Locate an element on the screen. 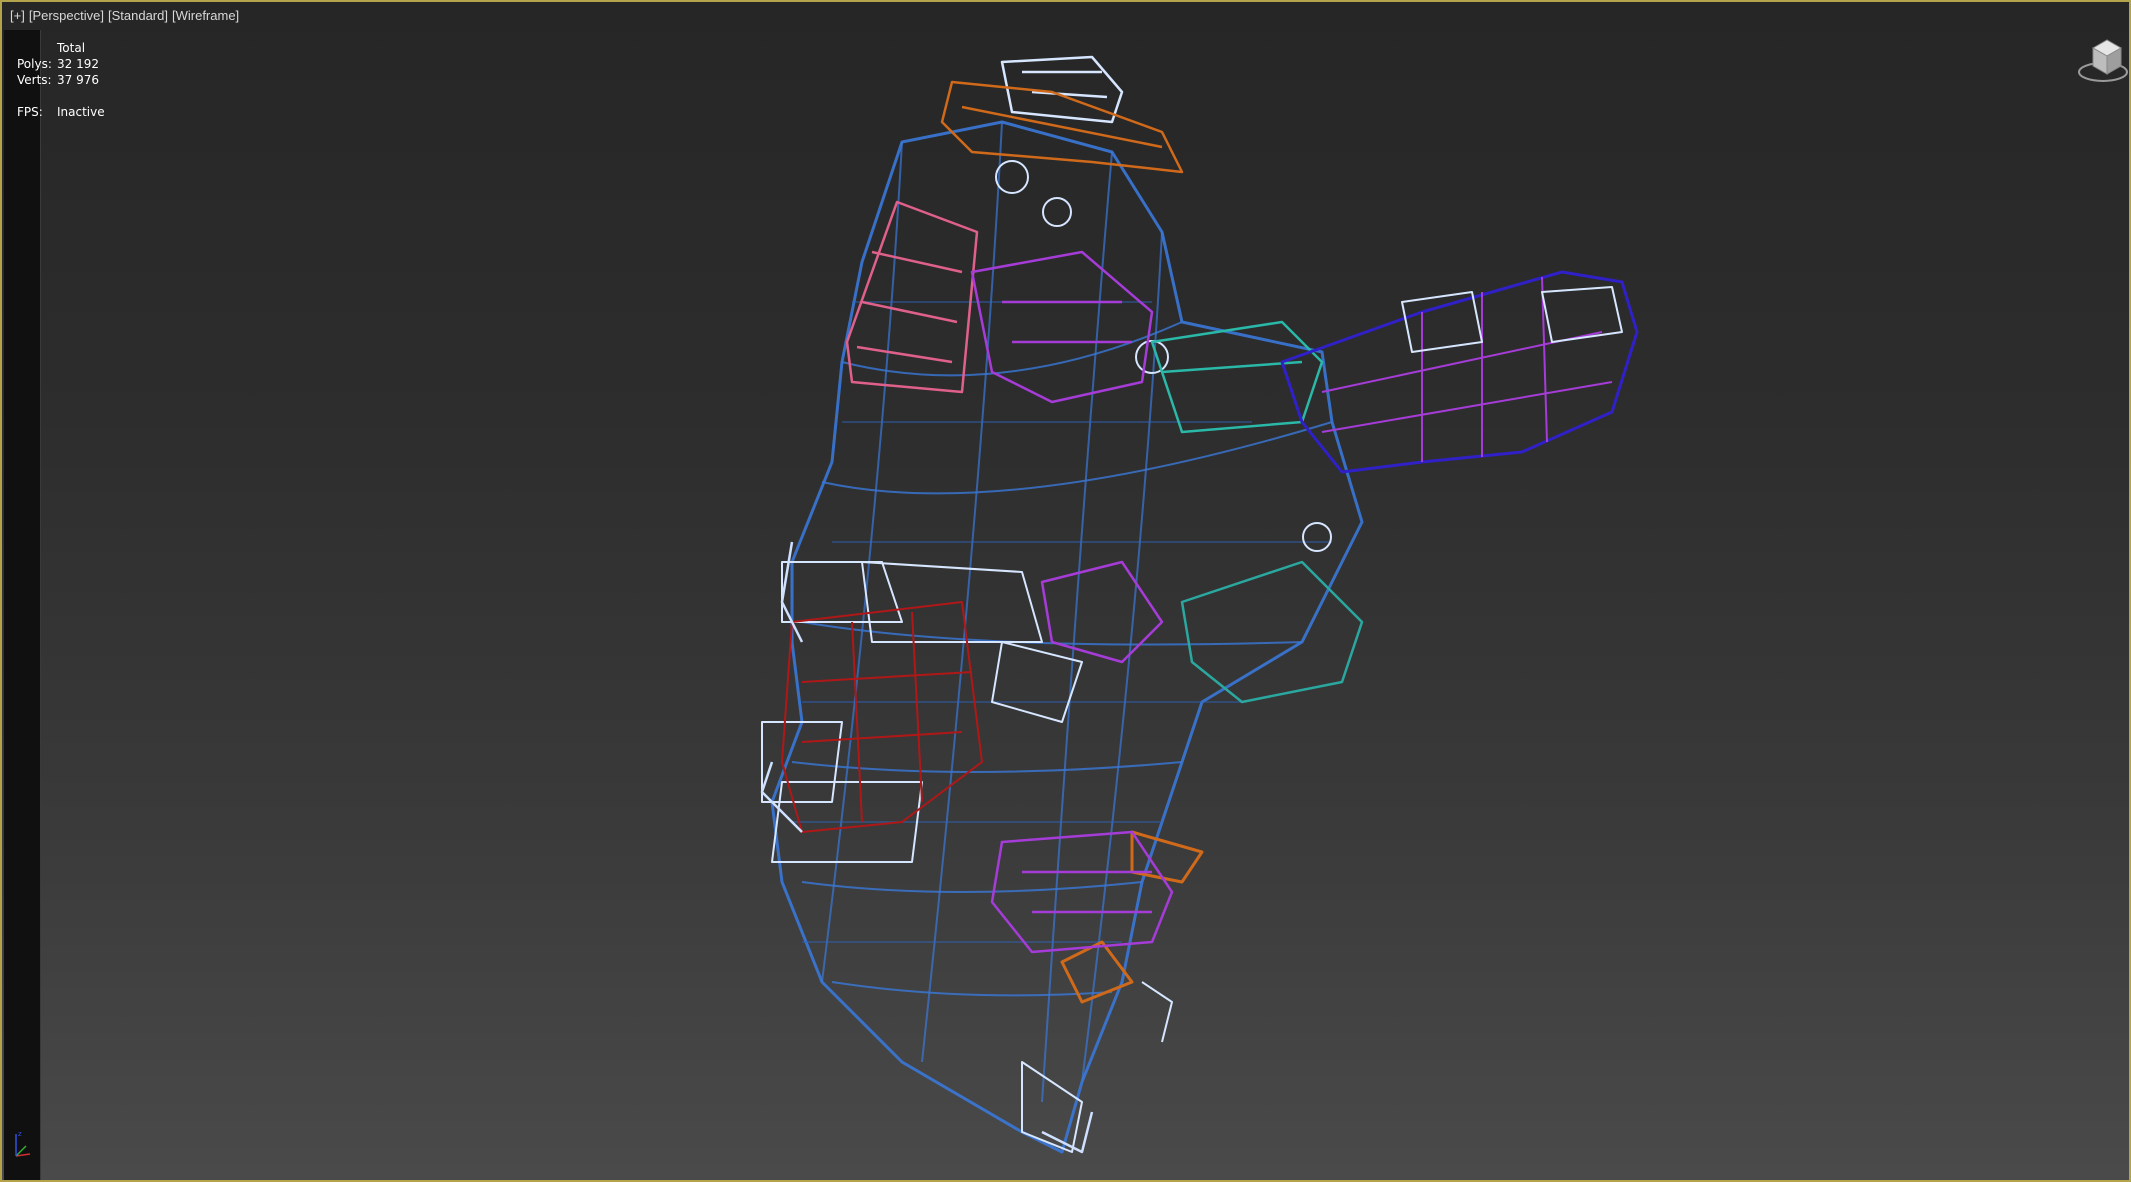 The height and width of the screenshot is (1182, 2131). part-purple-a is located at coordinates (1062, 327).